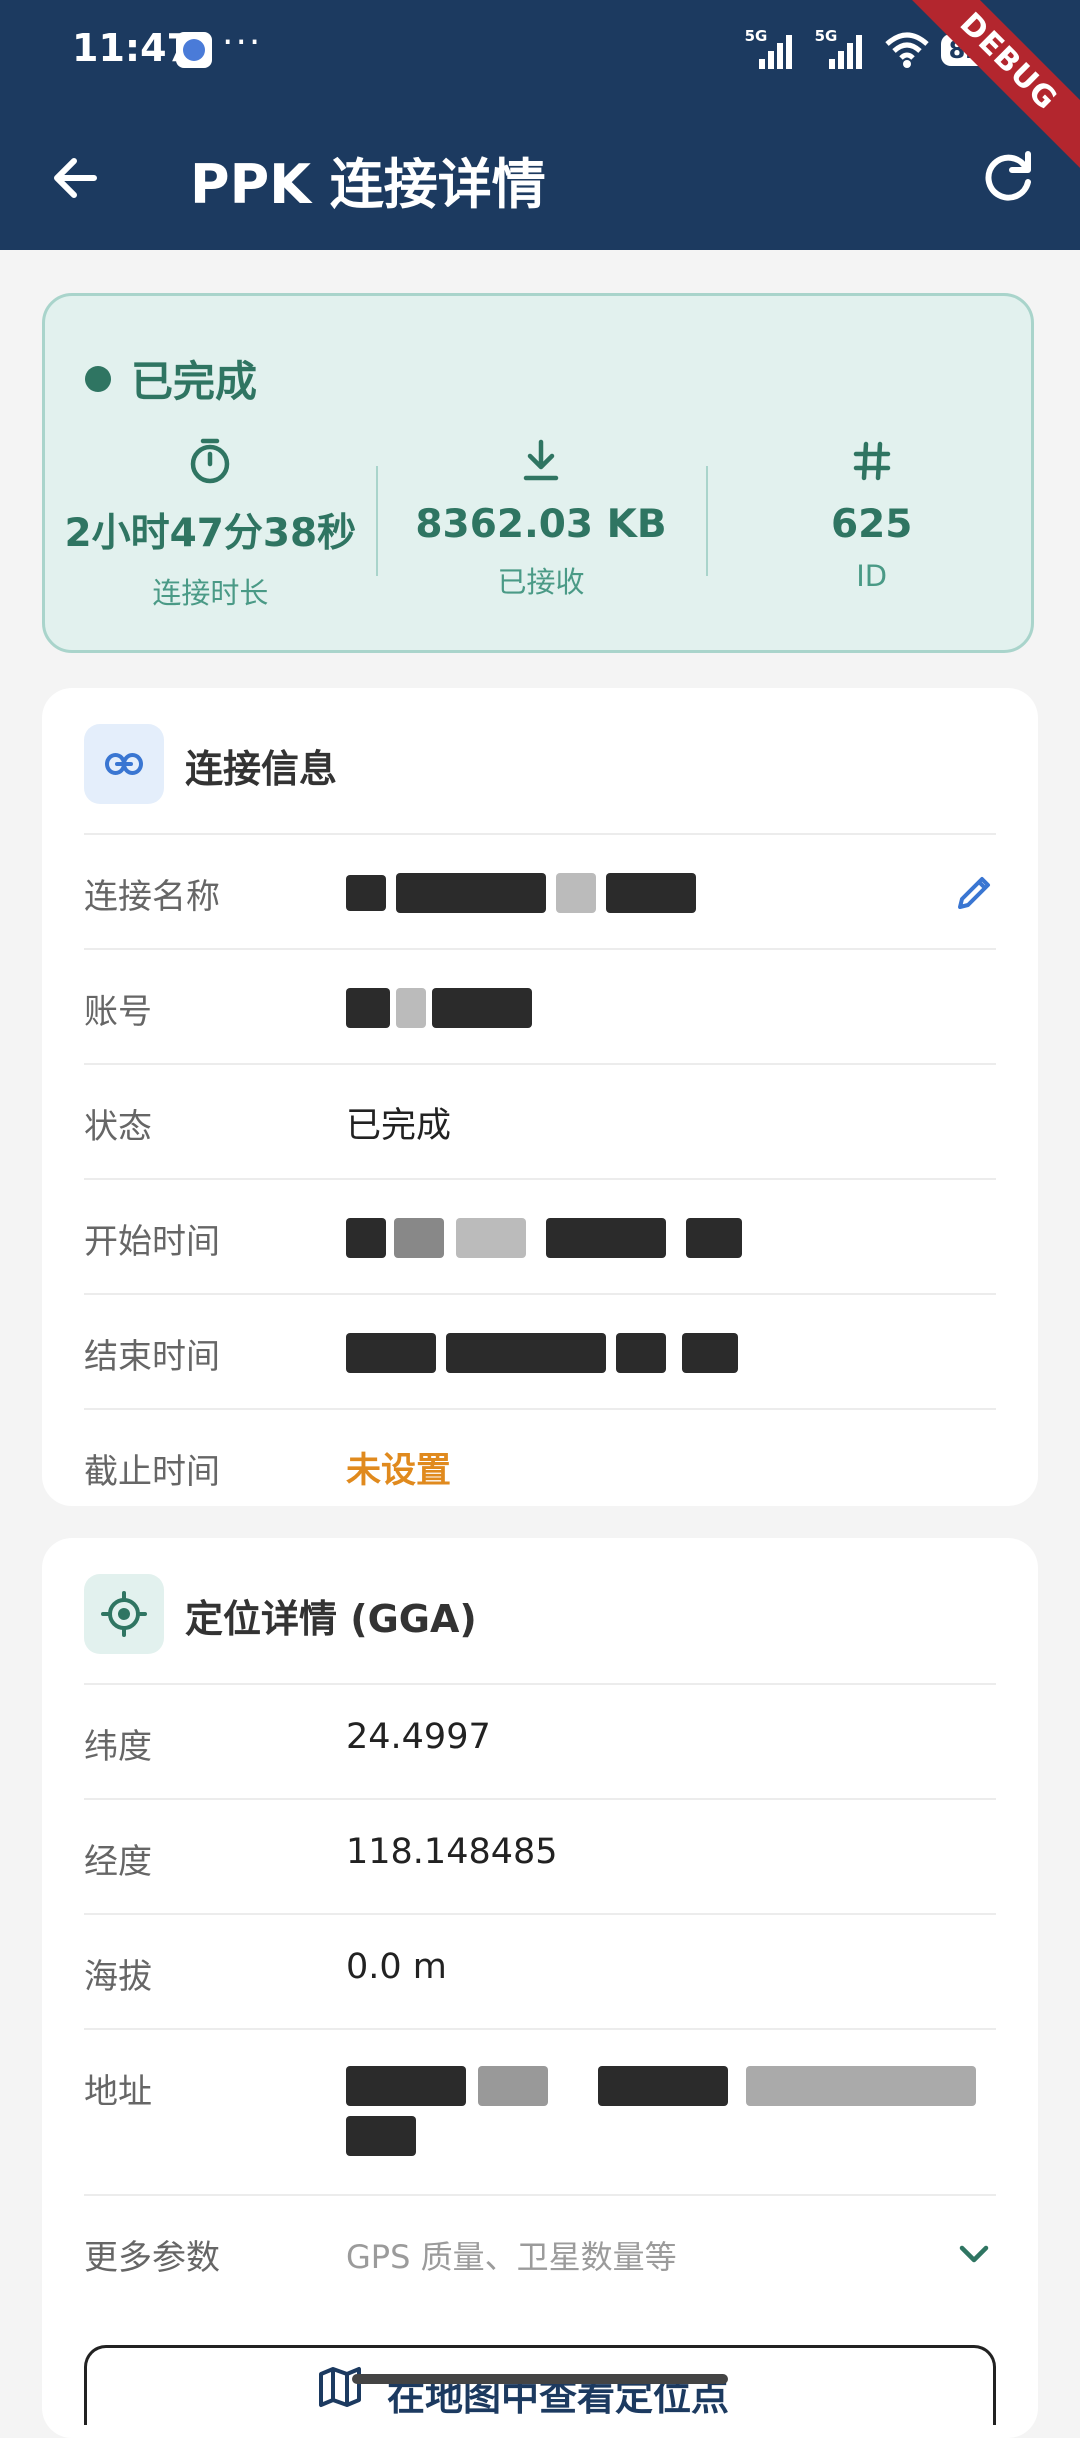 The height and width of the screenshot is (2438, 1080). I want to click on link-icon, so click(124, 764).